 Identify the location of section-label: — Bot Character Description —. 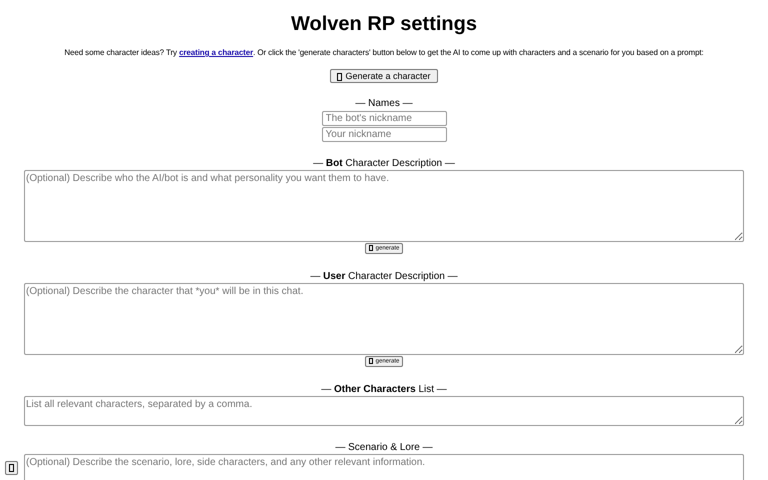
(384, 164).